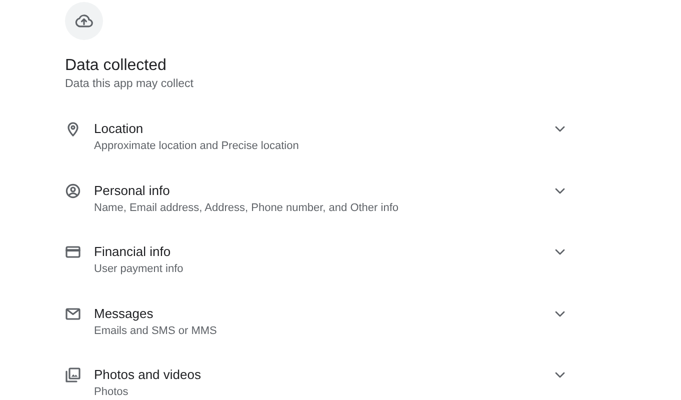 The width and height of the screenshot is (681, 400). I want to click on category-title: Photos and videos, so click(148, 375).